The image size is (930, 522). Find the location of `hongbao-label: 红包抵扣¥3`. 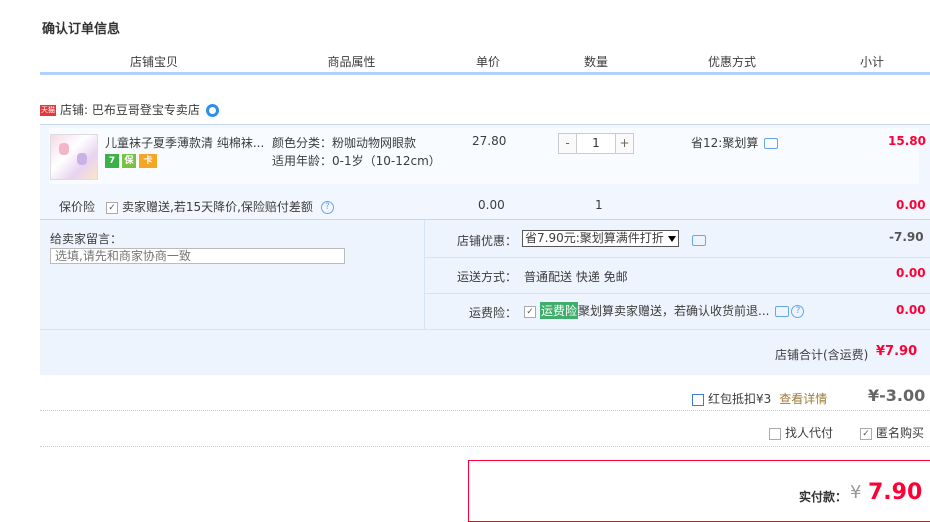

hongbao-label: 红包抵扣¥3 is located at coordinates (740, 399).